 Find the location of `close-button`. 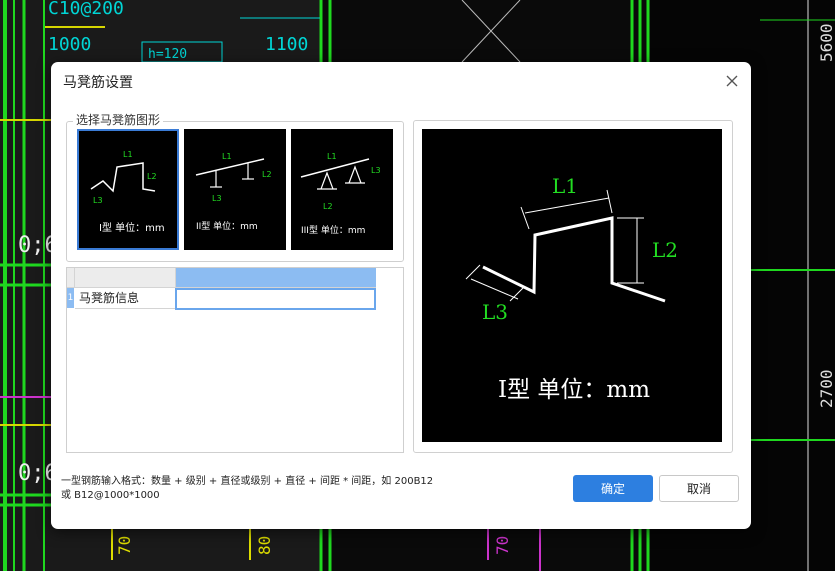

close-button is located at coordinates (732, 81).